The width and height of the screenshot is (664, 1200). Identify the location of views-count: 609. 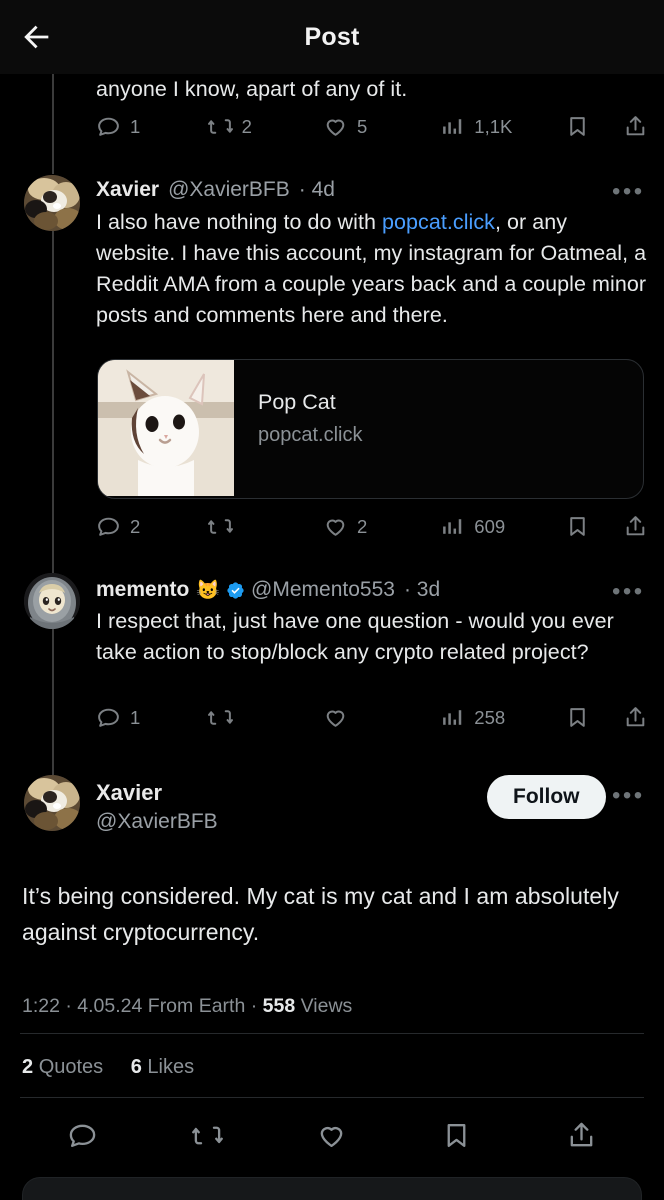
(490, 526).